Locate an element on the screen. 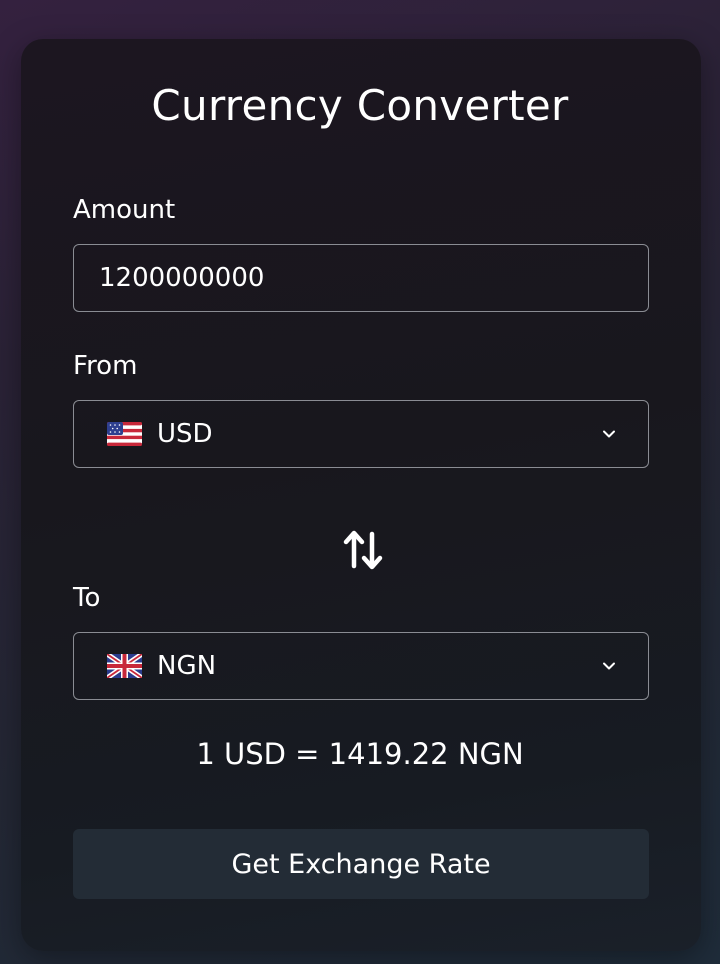  exchange-rate-text: 1 USD = 1419.22 NGN is located at coordinates (360, 754).